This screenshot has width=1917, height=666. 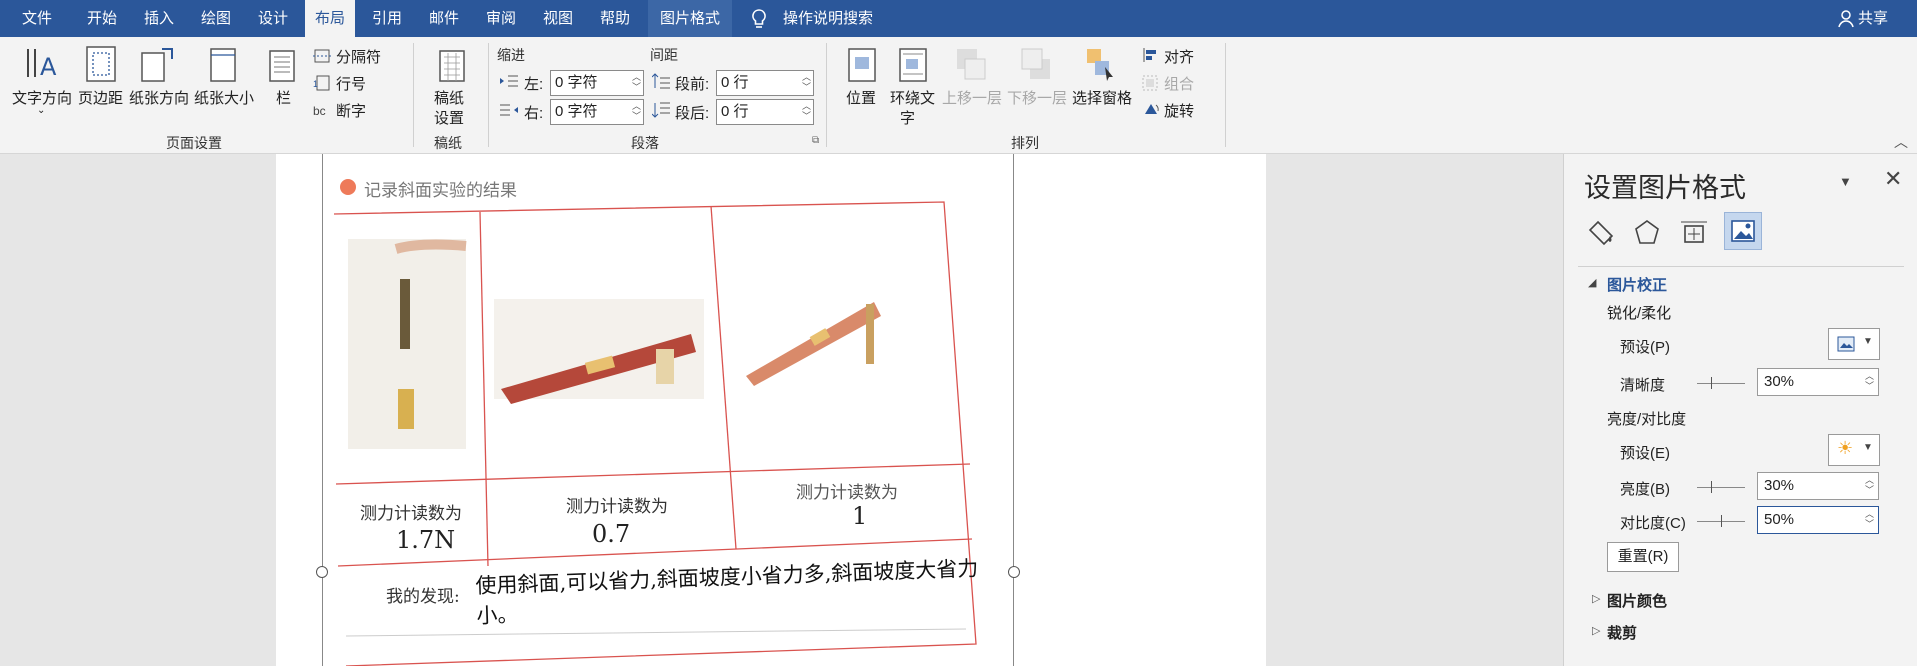 What do you see at coordinates (449, 97) in the screenshot?
I see `manuscript-button-line1: 稿纸` at bounding box center [449, 97].